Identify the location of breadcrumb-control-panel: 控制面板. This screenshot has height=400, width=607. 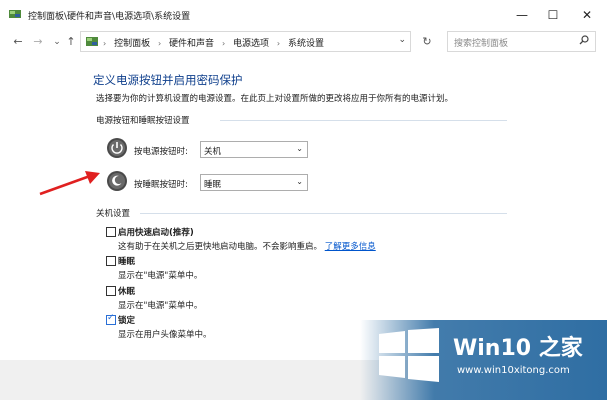
(132, 44).